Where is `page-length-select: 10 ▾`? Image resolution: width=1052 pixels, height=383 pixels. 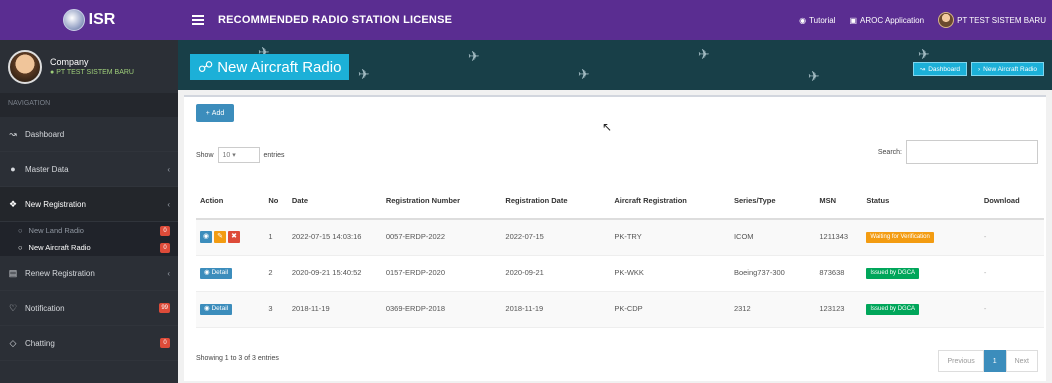 page-length-select: 10 ▾ is located at coordinates (238, 155).